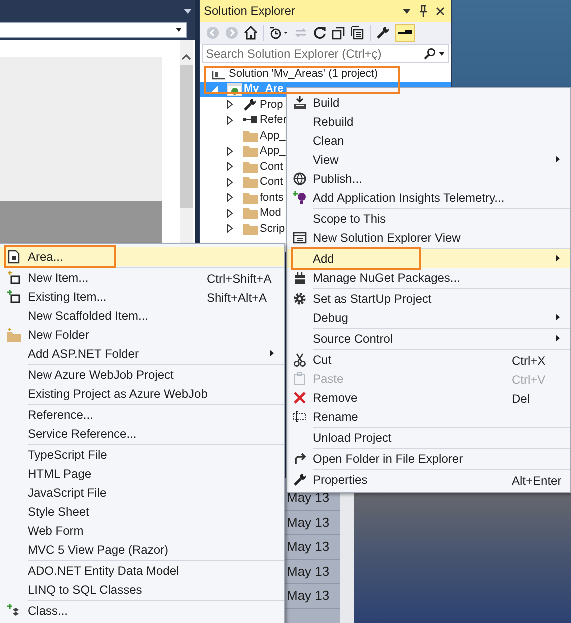  I want to click on shortcut-text: Del, so click(521, 399).